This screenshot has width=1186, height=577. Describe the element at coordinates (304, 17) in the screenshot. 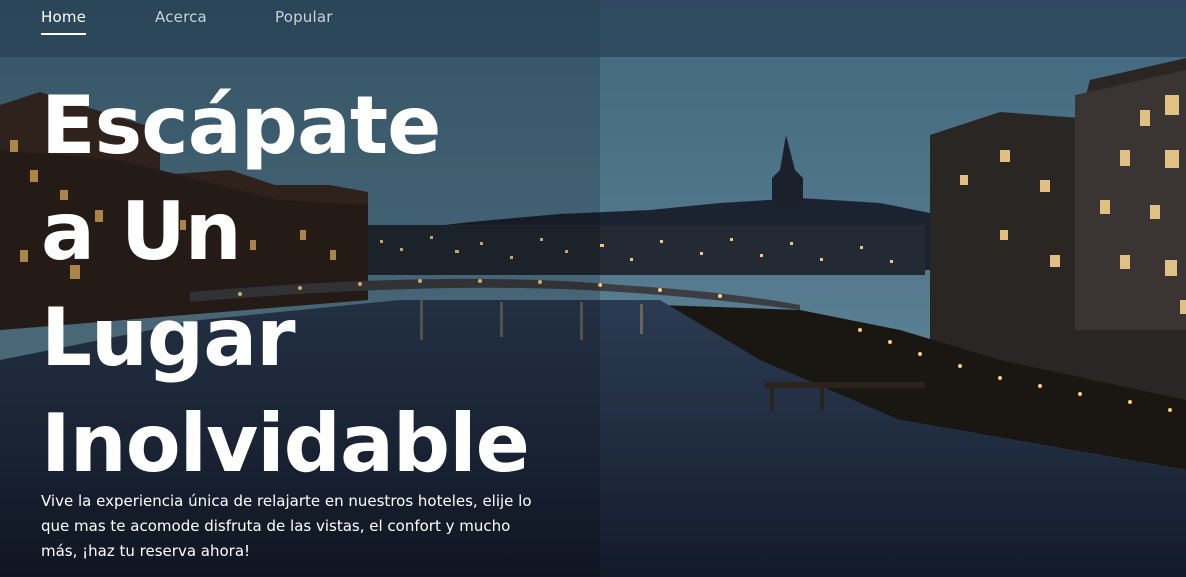

I see `nav-link-popular: Popular` at that location.